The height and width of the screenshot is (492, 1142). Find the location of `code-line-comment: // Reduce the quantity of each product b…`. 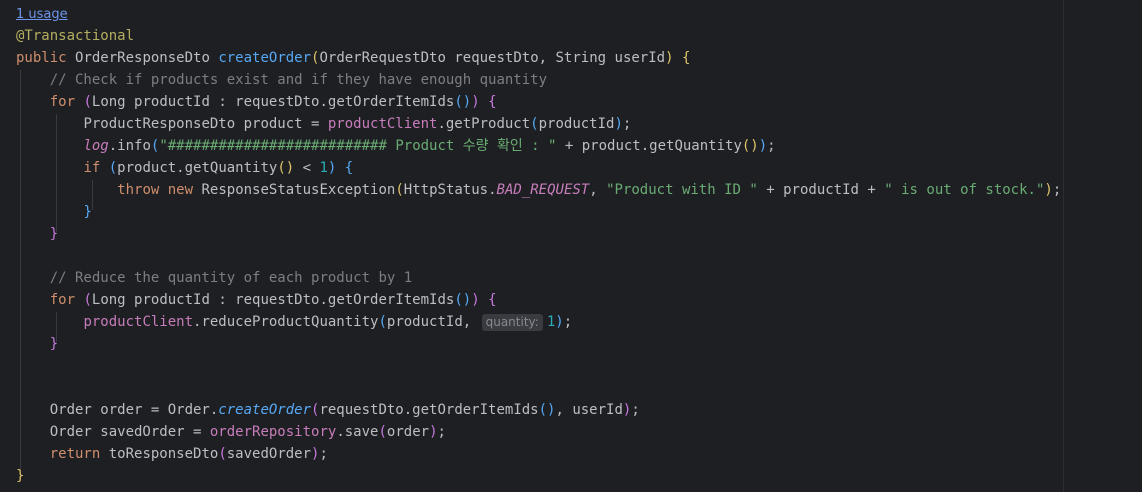

code-line-comment: // Reduce the quantity of each product b… is located at coordinates (214, 278).